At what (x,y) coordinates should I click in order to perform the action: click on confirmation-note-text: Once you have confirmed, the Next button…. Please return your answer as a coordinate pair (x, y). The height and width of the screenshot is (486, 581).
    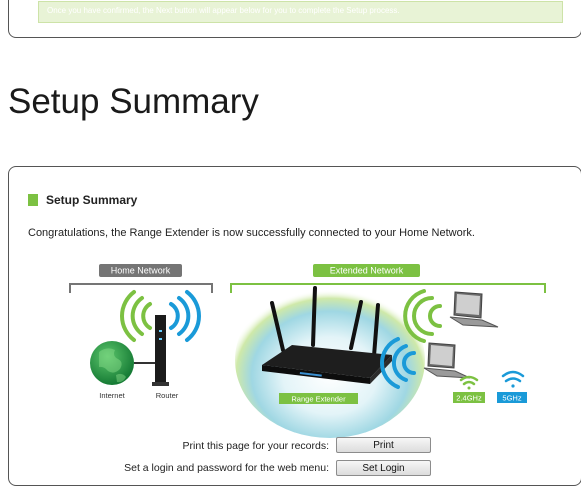
    Looking at the image, I should click on (223, 10).